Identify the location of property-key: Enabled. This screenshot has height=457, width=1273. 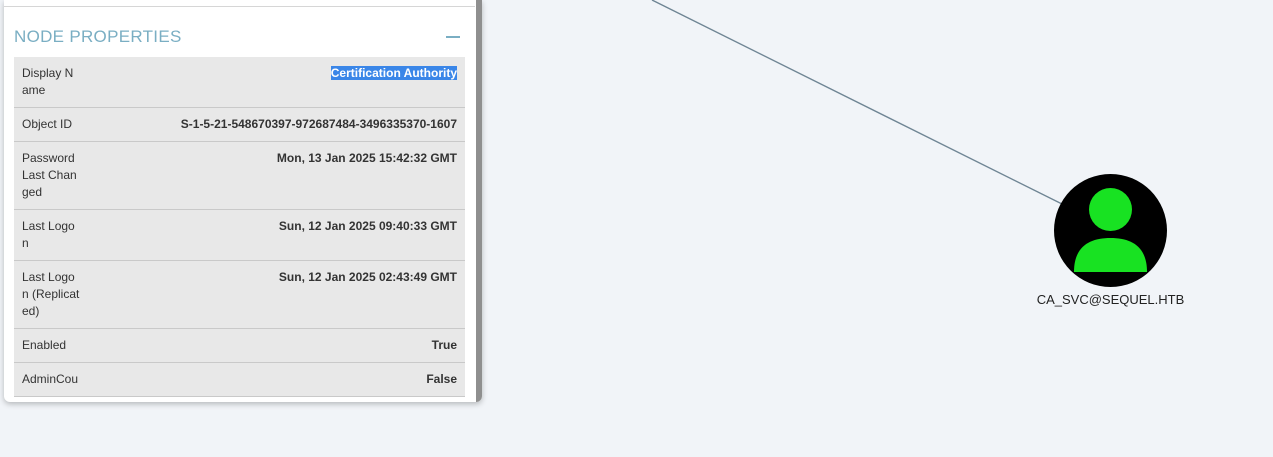
(47, 345).